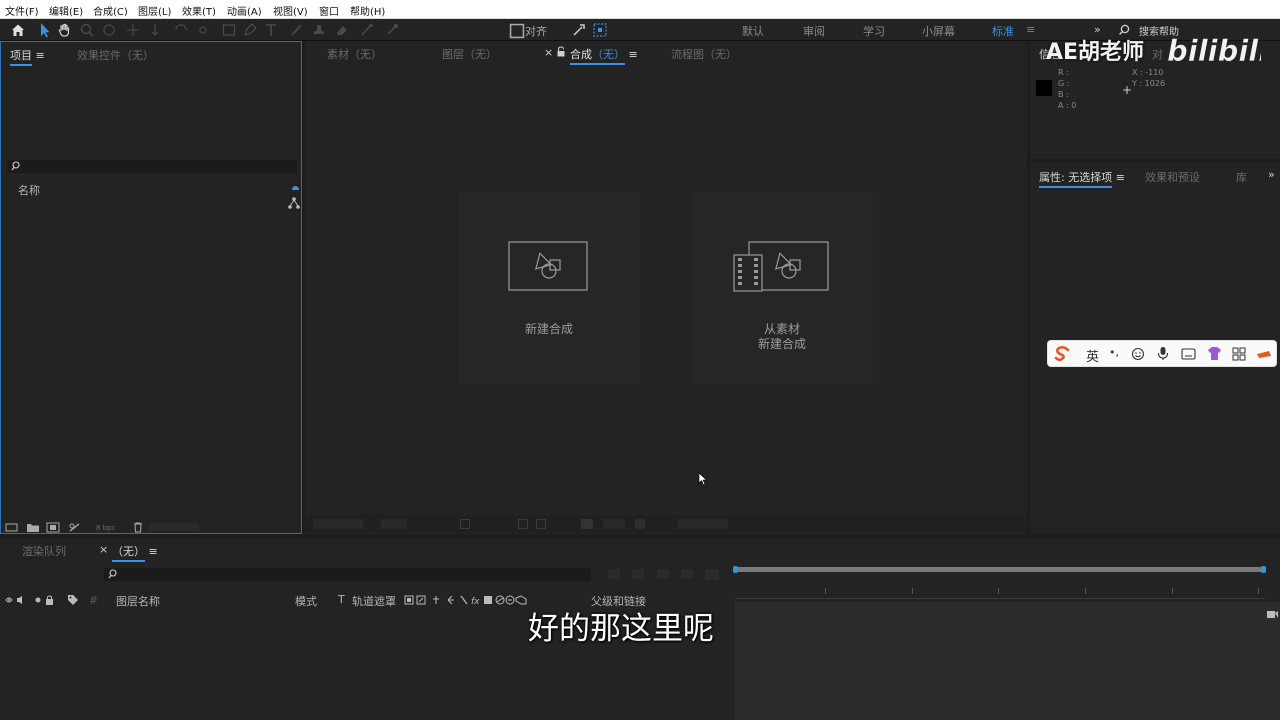 The width and height of the screenshot is (1280, 720). I want to click on layer-switches-icons: fx, so click(468, 600).